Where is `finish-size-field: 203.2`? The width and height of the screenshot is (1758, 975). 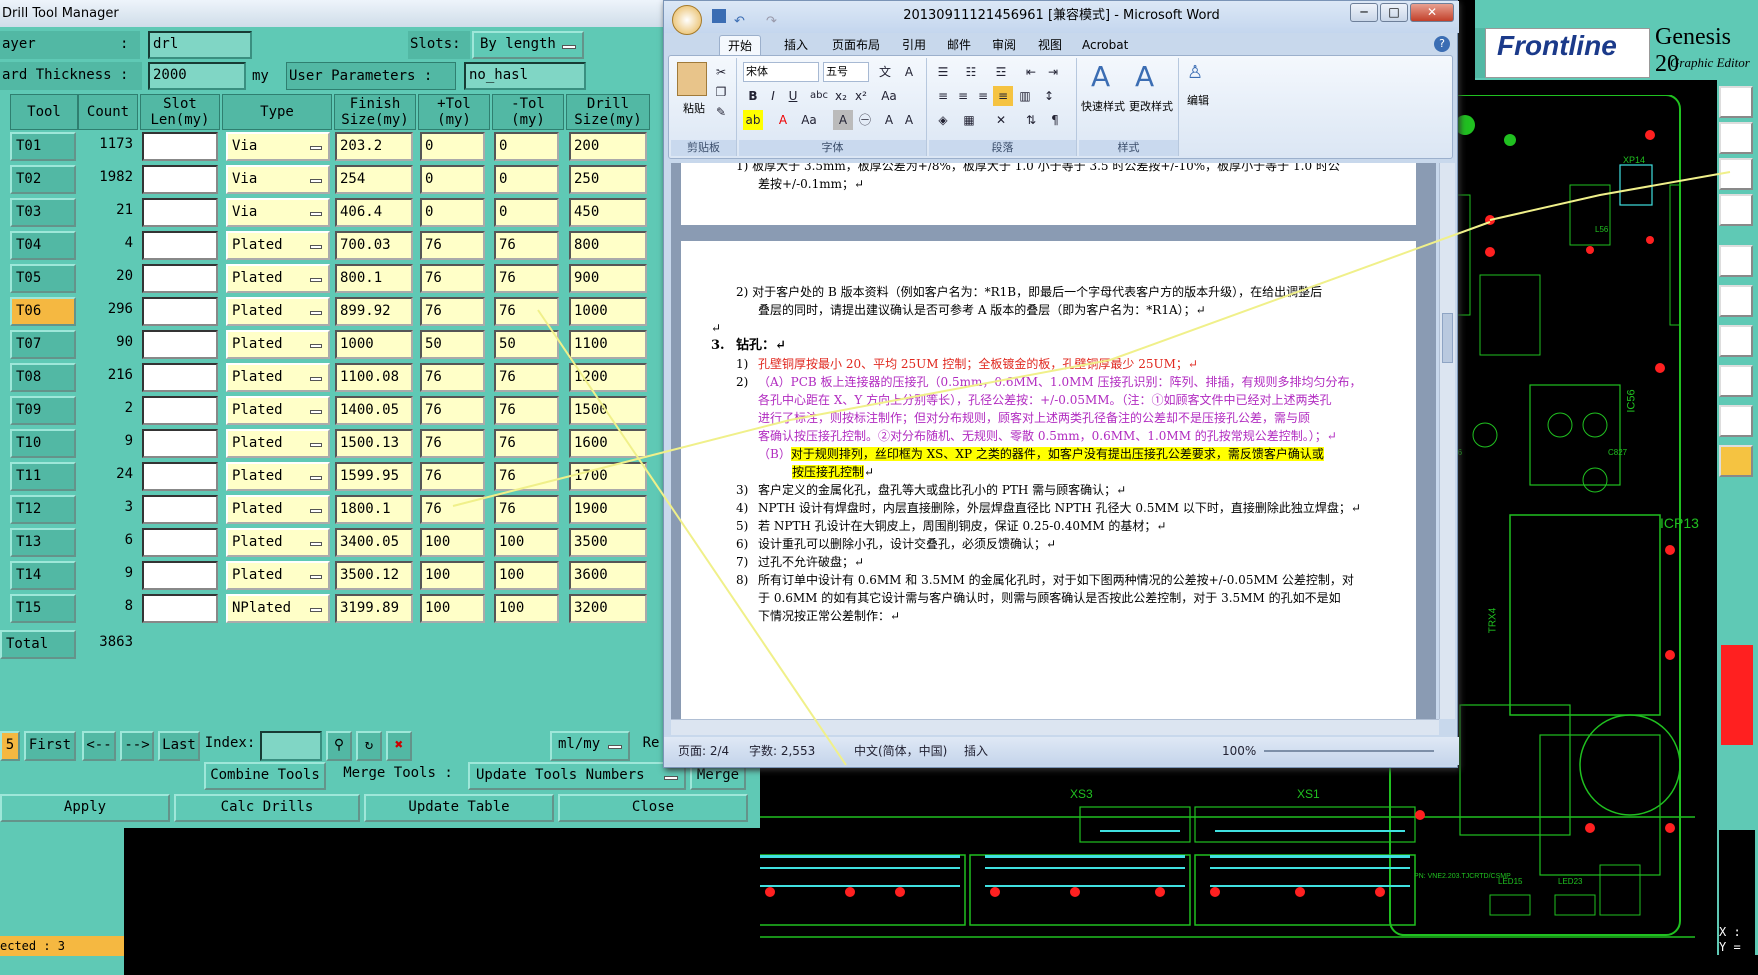 finish-size-field: 203.2 is located at coordinates (374, 146).